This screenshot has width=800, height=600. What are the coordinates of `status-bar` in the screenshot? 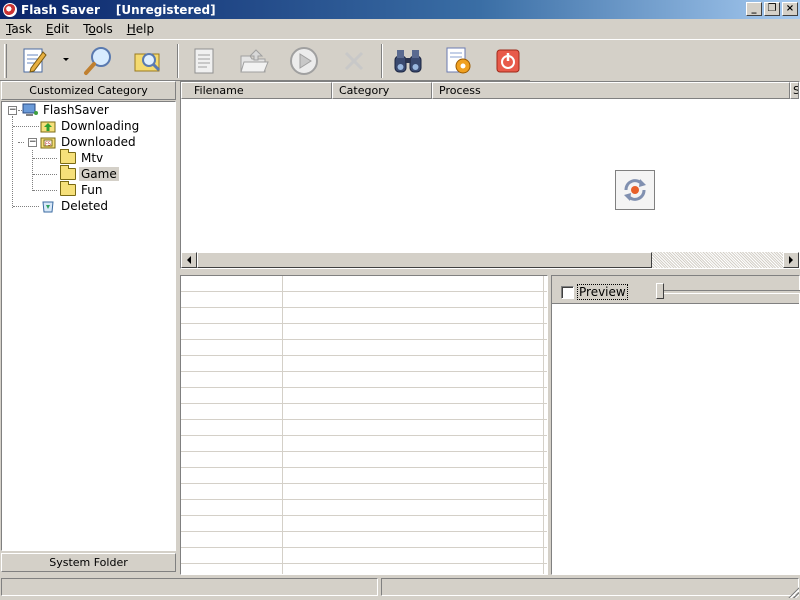 It's located at (400, 588).